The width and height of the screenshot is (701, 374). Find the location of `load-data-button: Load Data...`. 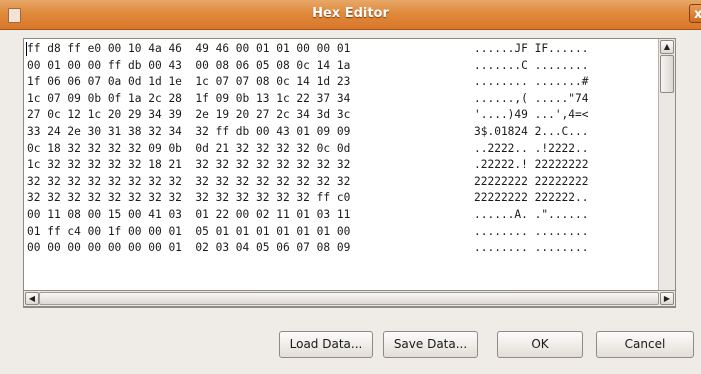

load-data-button: Load Data... is located at coordinates (326, 344).